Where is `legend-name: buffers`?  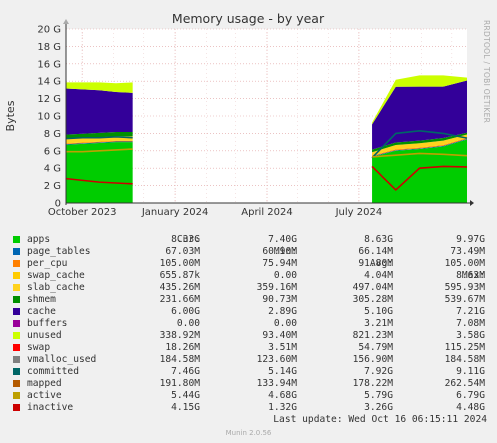 legend-name: buffers is located at coordinates (47, 323).